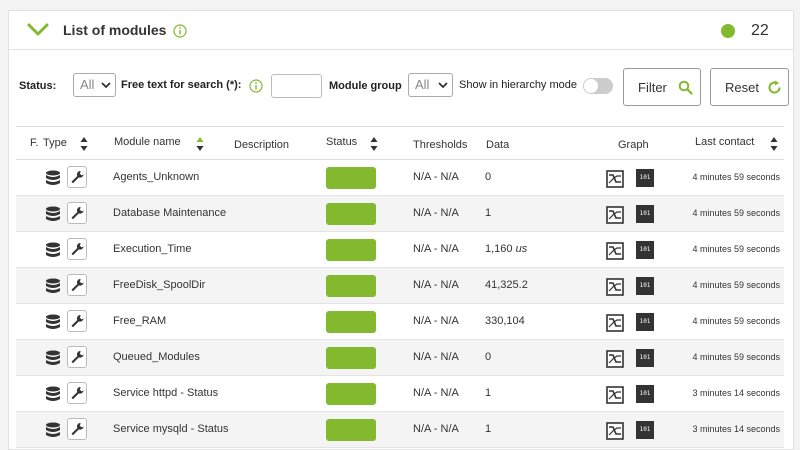  What do you see at coordinates (94, 85) in the screenshot?
I see `status-select: All` at bounding box center [94, 85].